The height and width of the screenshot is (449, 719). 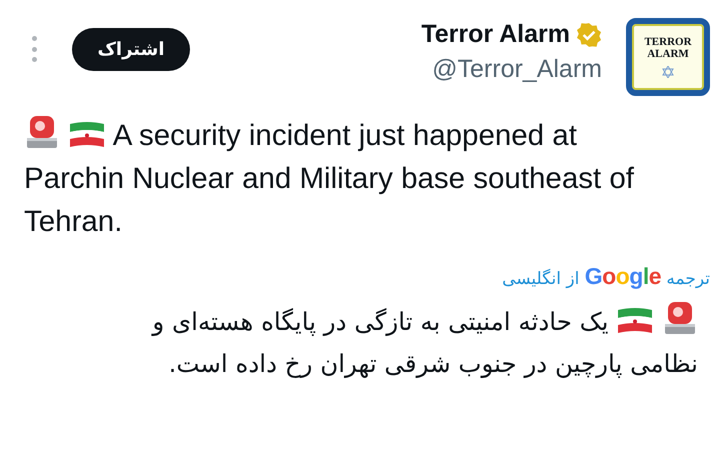 I want to click on account-handle: @Terror_Alarm, so click(x=517, y=69).